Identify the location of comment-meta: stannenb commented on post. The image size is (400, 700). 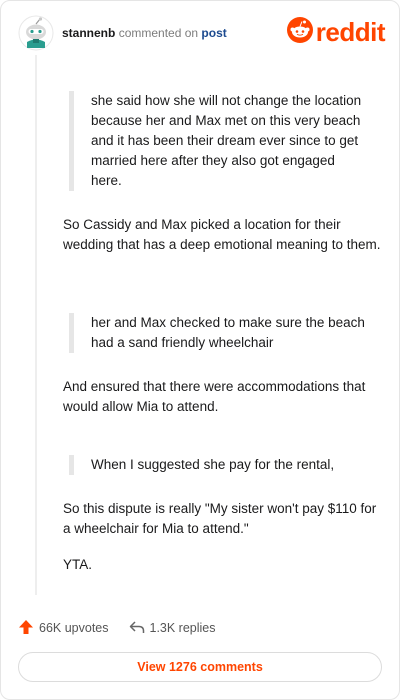
(144, 33).